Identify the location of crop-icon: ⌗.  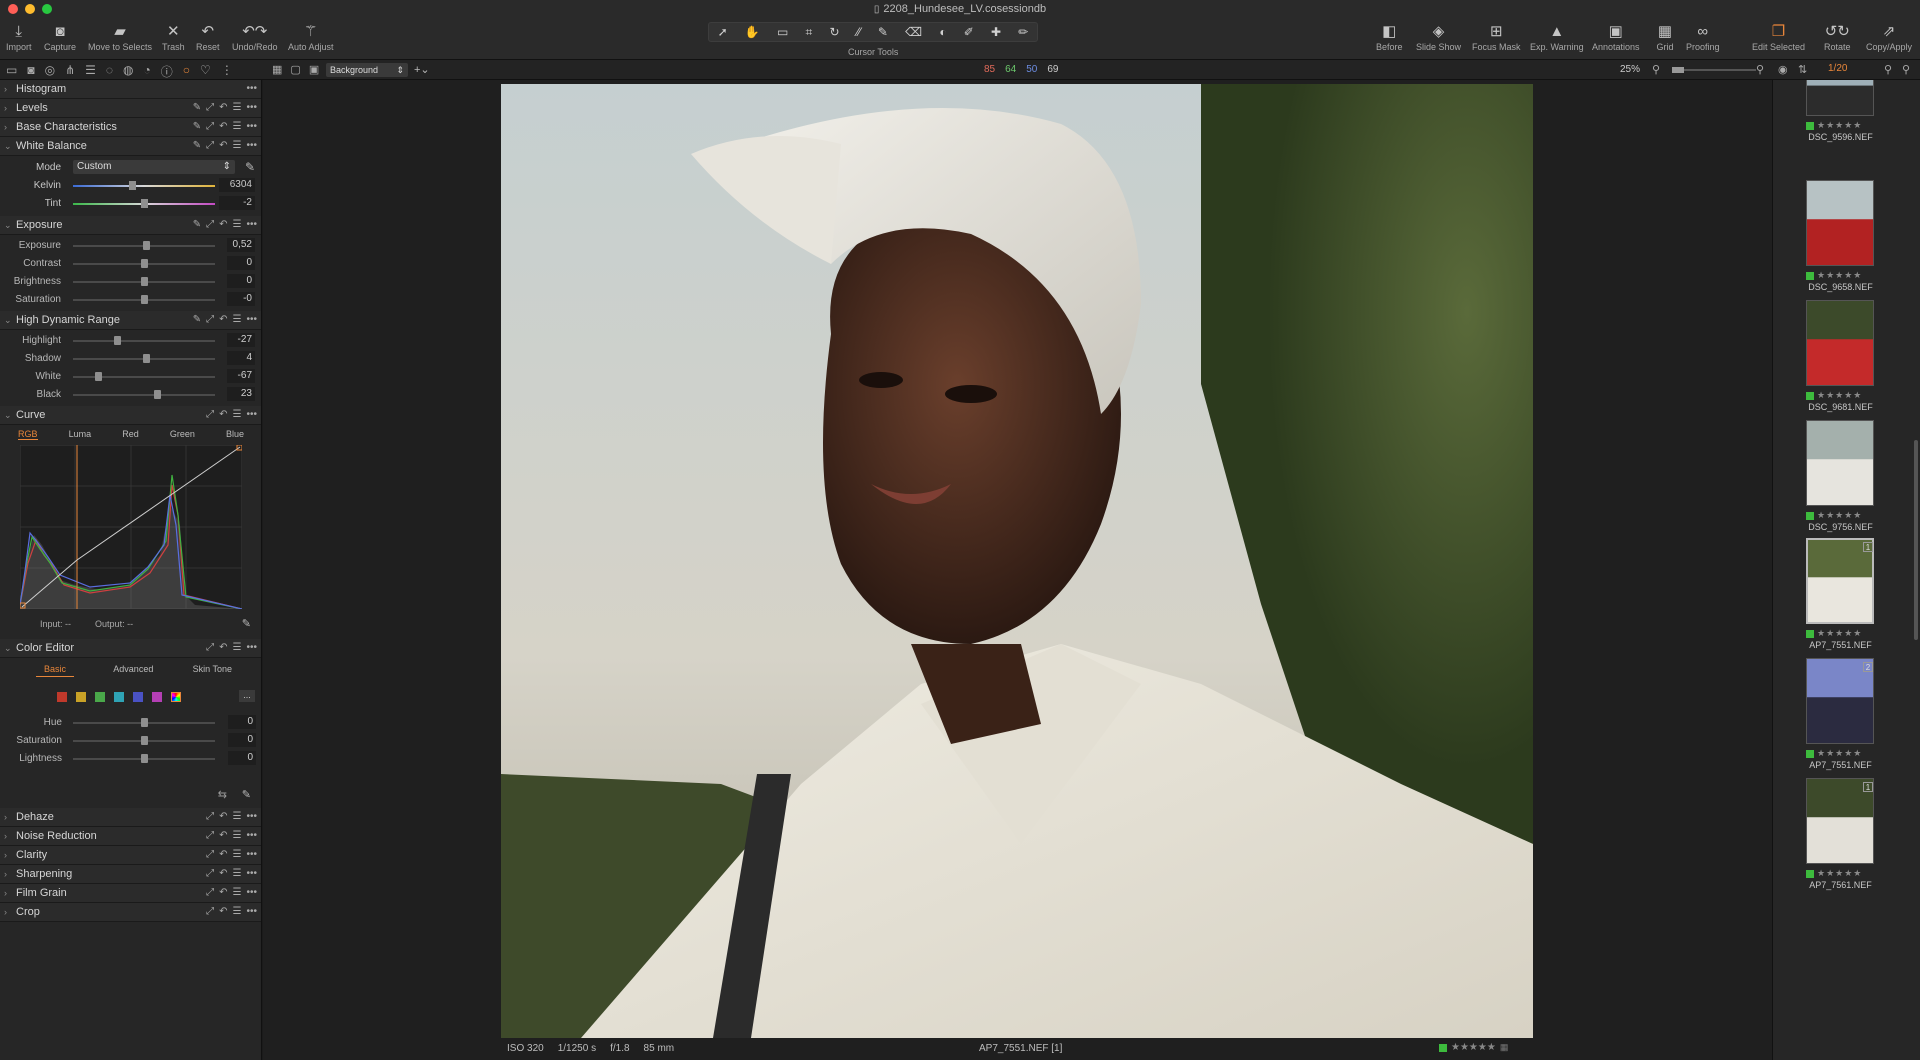
(809, 32).